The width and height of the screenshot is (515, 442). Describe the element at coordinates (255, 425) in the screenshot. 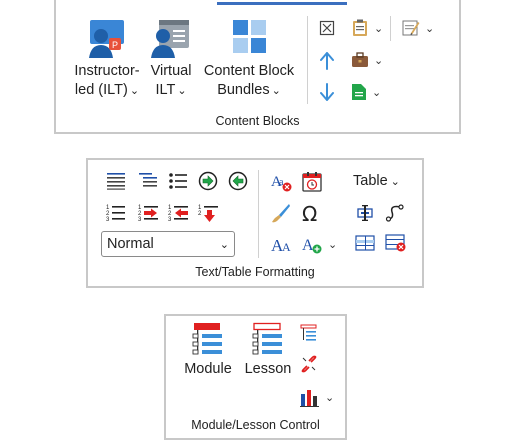

I see `group-label-module-lesson-control: Module/Lesson Control` at that location.